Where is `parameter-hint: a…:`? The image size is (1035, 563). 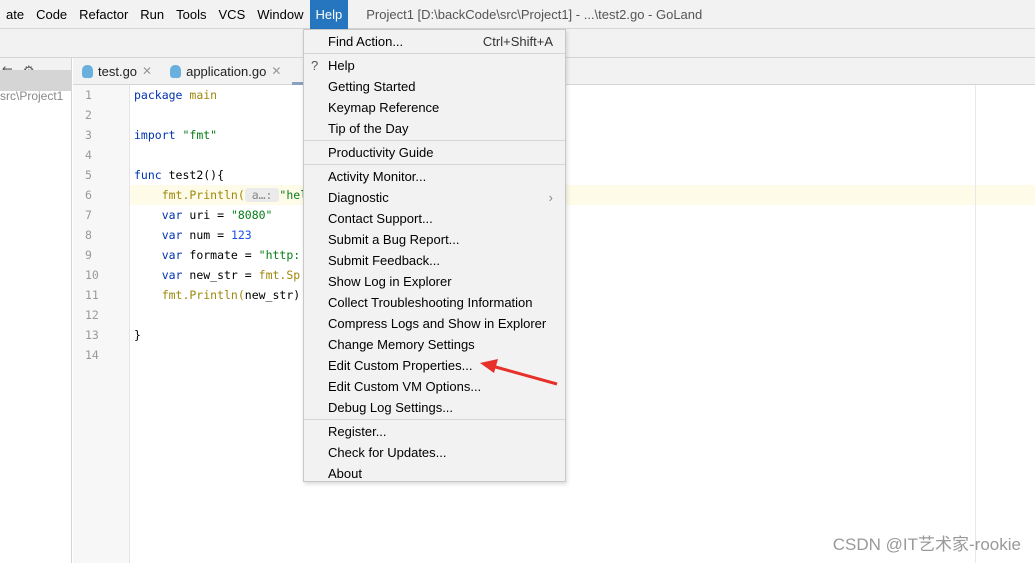
parameter-hint: a…: is located at coordinates (262, 195).